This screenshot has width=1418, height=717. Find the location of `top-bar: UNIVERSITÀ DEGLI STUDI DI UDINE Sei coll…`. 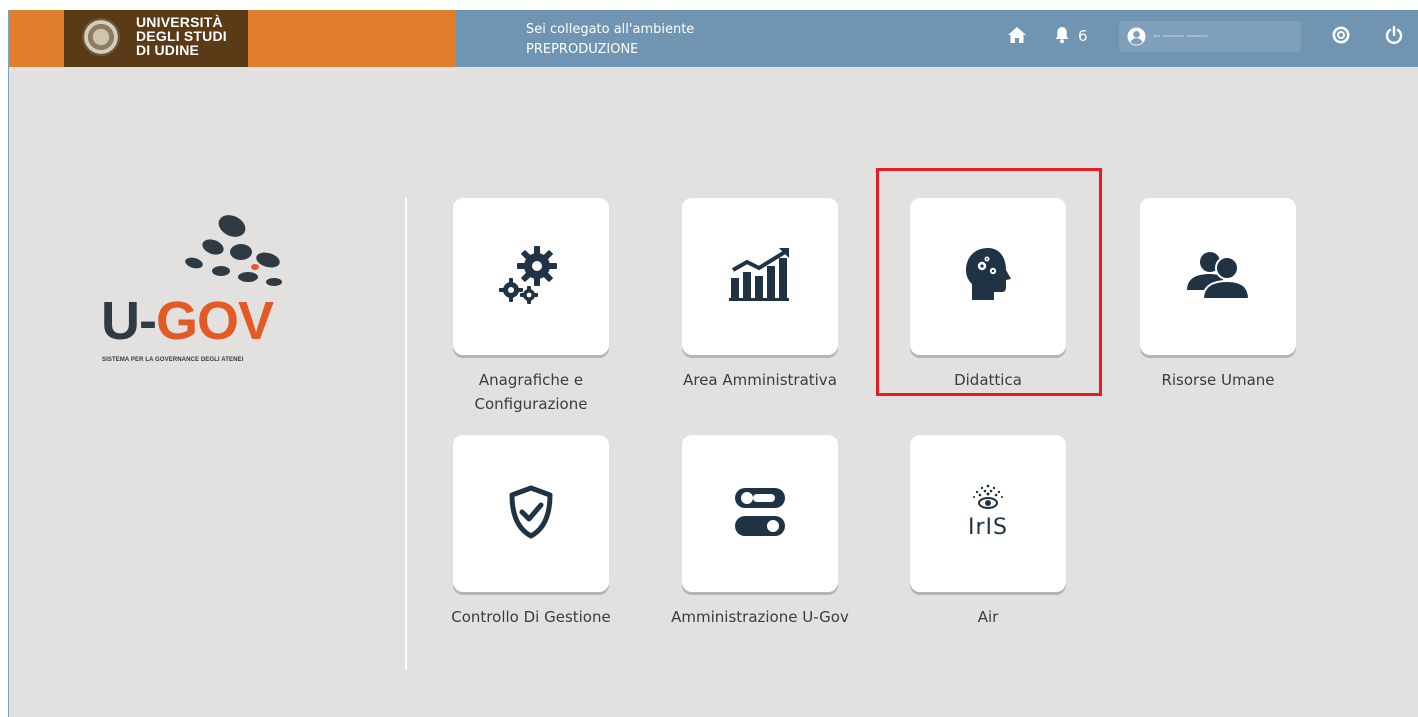

top-bar: UNIVERSITÀ DEGLI STUDI DI UDINE Sei coll… is located at coordinates (713, 38).